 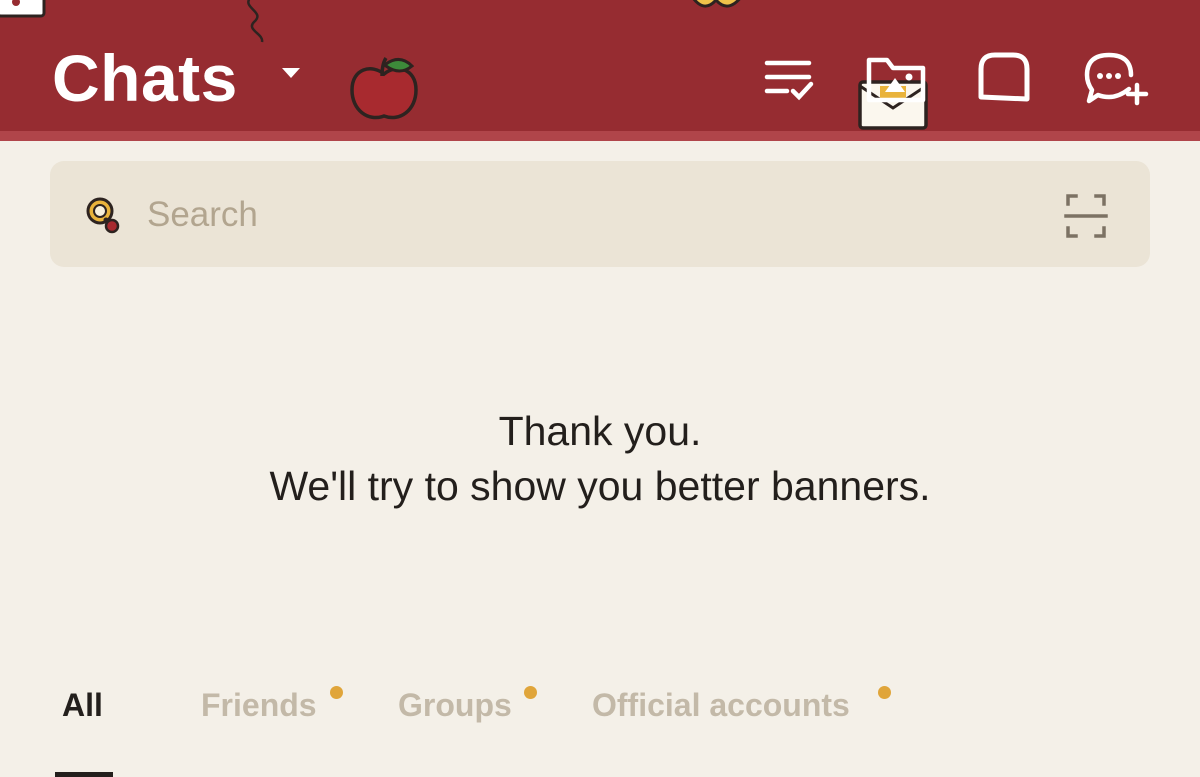 I want to click on tab-active-indicator, so click(x=84, y=774).